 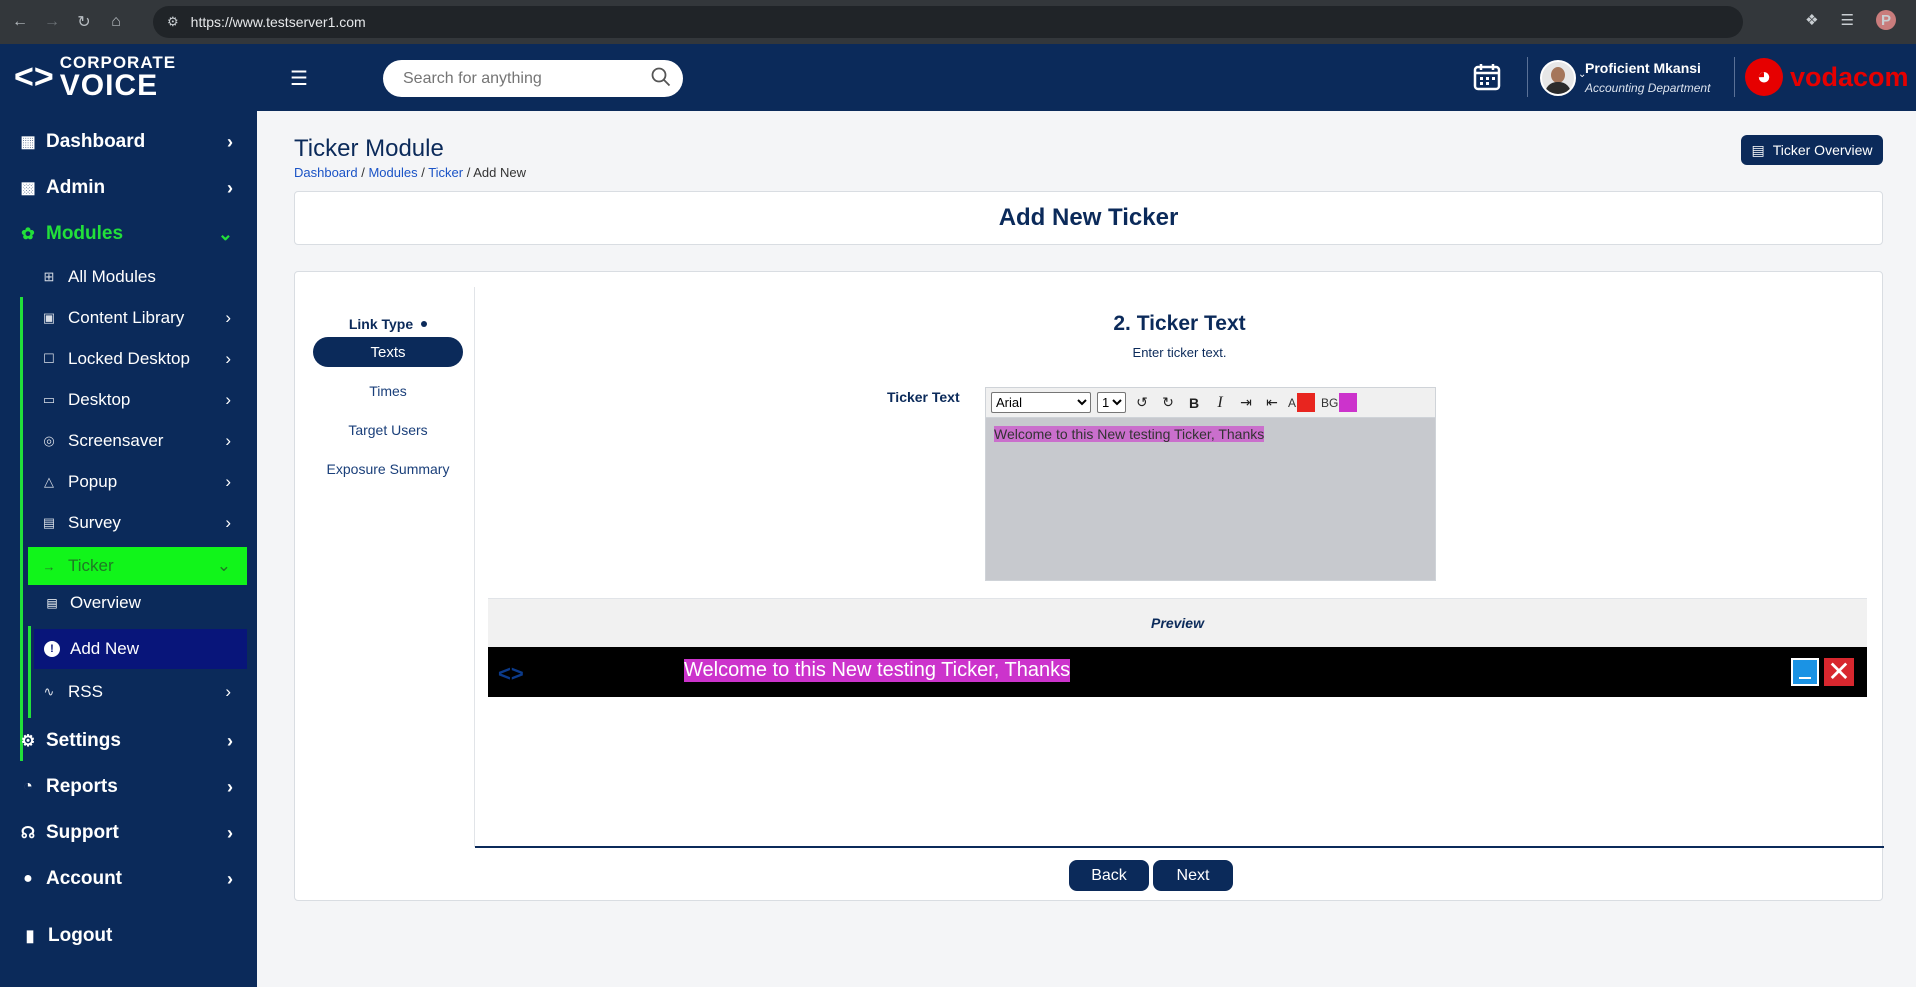 What do you see at coordinates (118, 62) in the screenshot?
I see `logo-line1: CORPORATE` at bounding box center [118, 62].